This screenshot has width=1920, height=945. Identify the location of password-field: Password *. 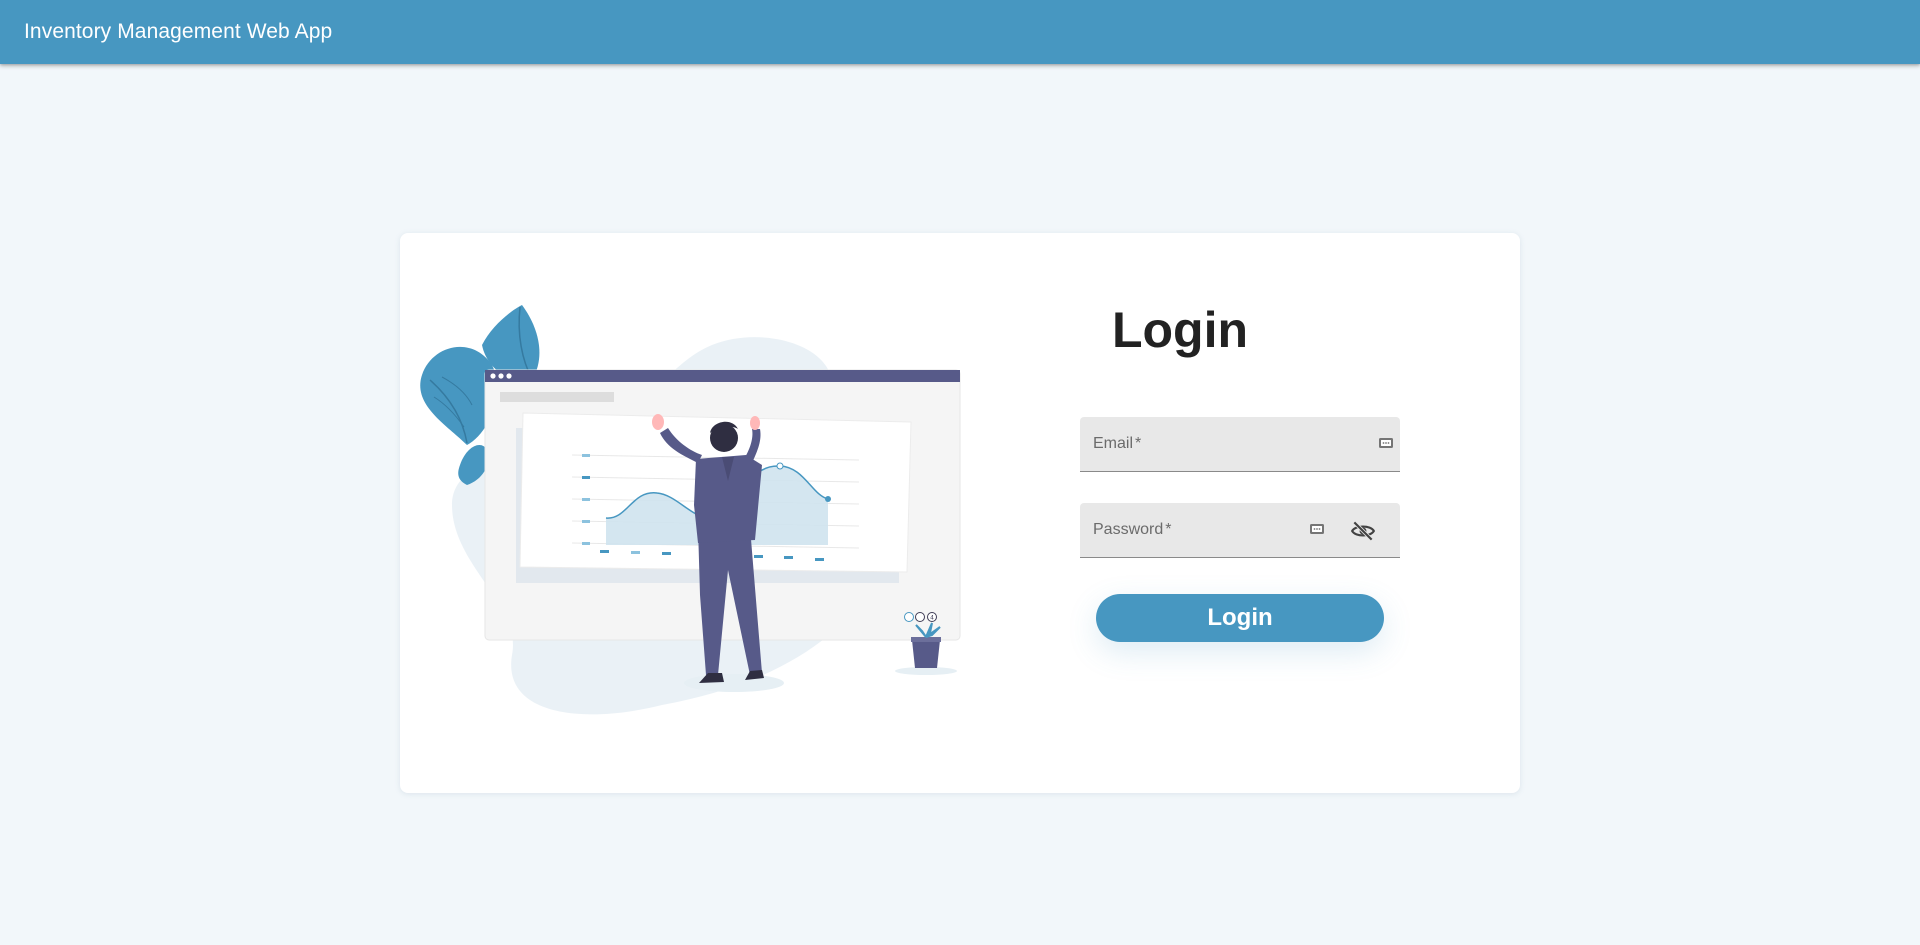
(1240, 530).